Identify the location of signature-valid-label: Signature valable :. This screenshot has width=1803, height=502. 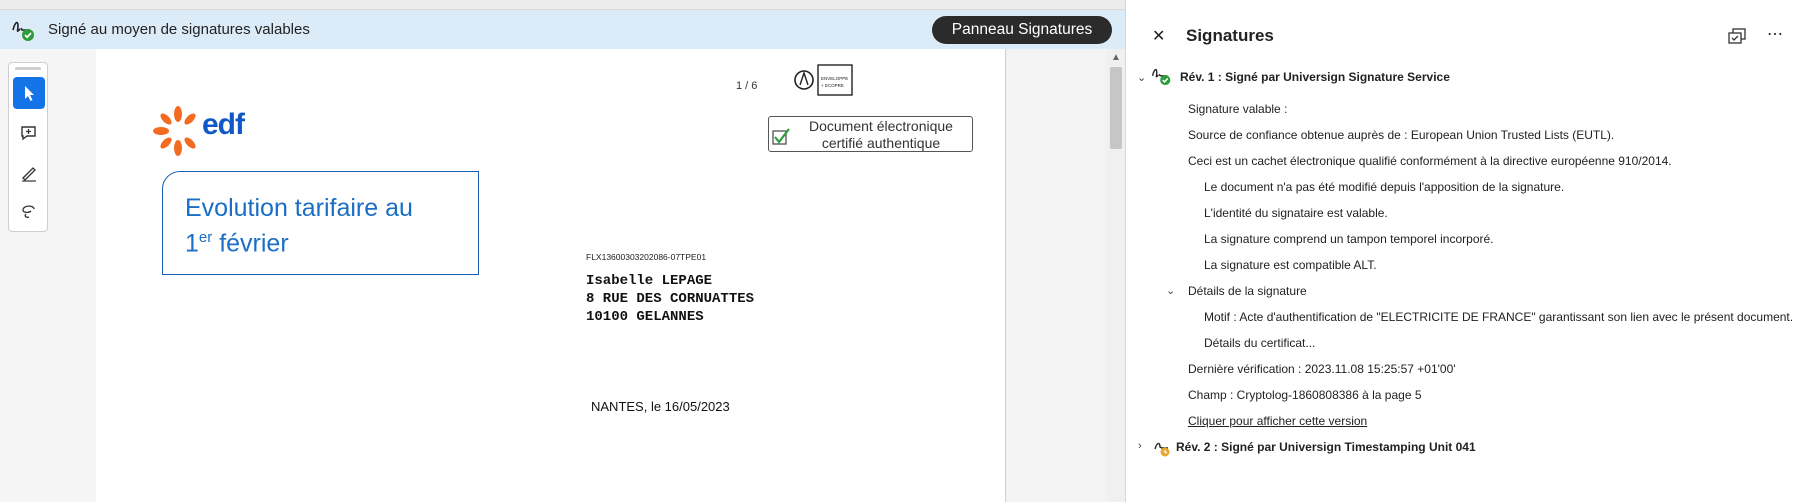
(1238, 109).